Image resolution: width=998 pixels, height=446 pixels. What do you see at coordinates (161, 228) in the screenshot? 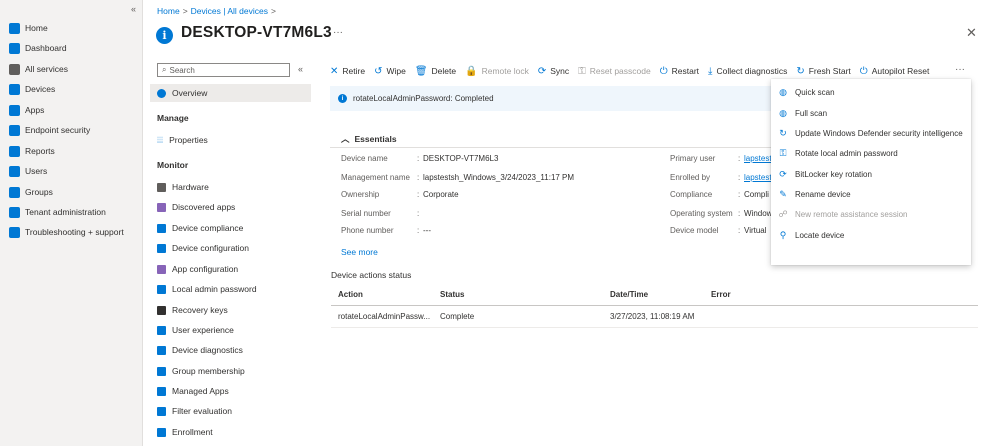
I see `device-compliance-icon` at bounding box center [161, 228].